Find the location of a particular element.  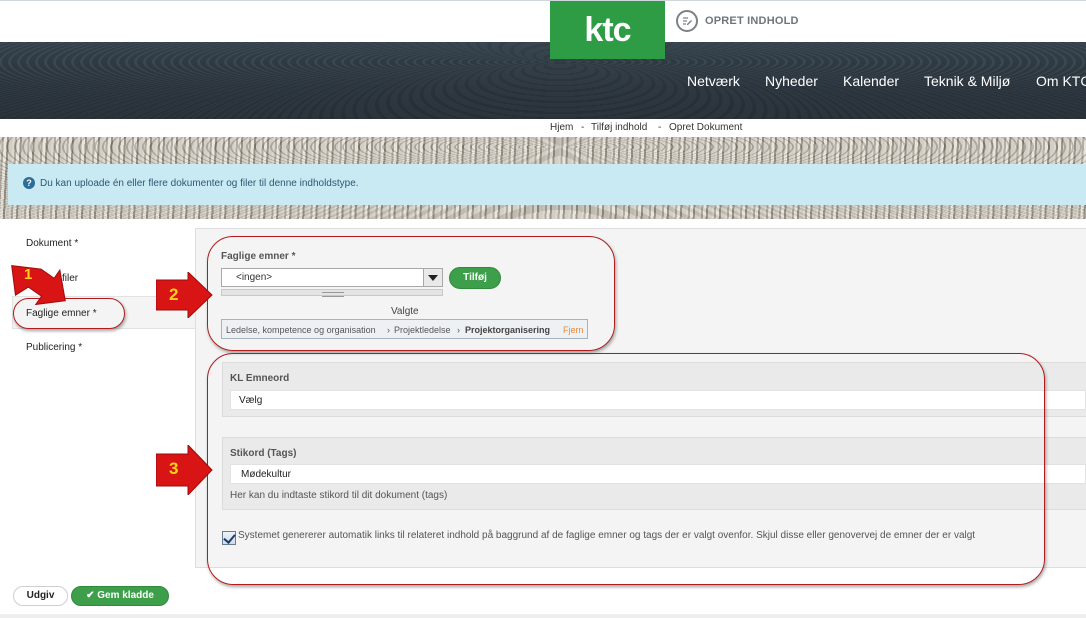

annotation-arrow-1: 1 is located at coordinates (37, 287).